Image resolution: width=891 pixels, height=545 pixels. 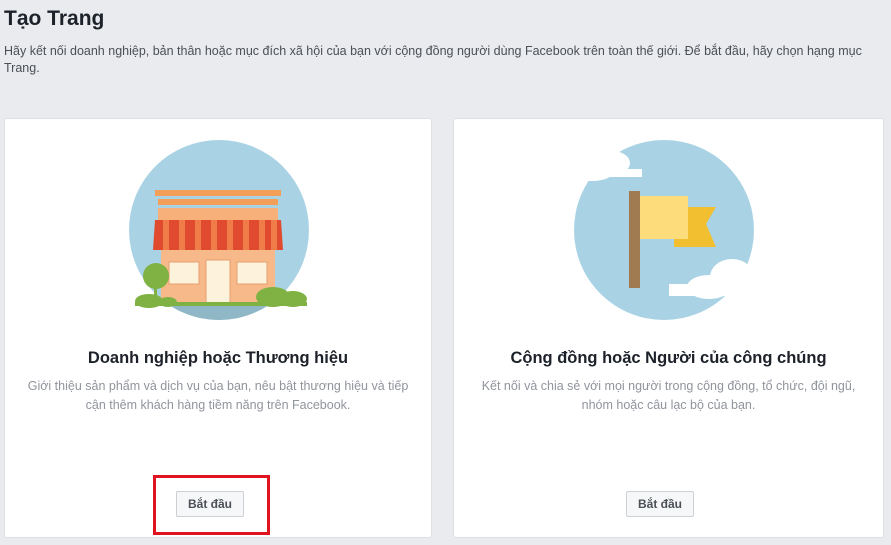 What do you see at coordinates (54, 18) in the screenshot?
I see `page-title: Tạo Trang` at bounding box center [54, 18].